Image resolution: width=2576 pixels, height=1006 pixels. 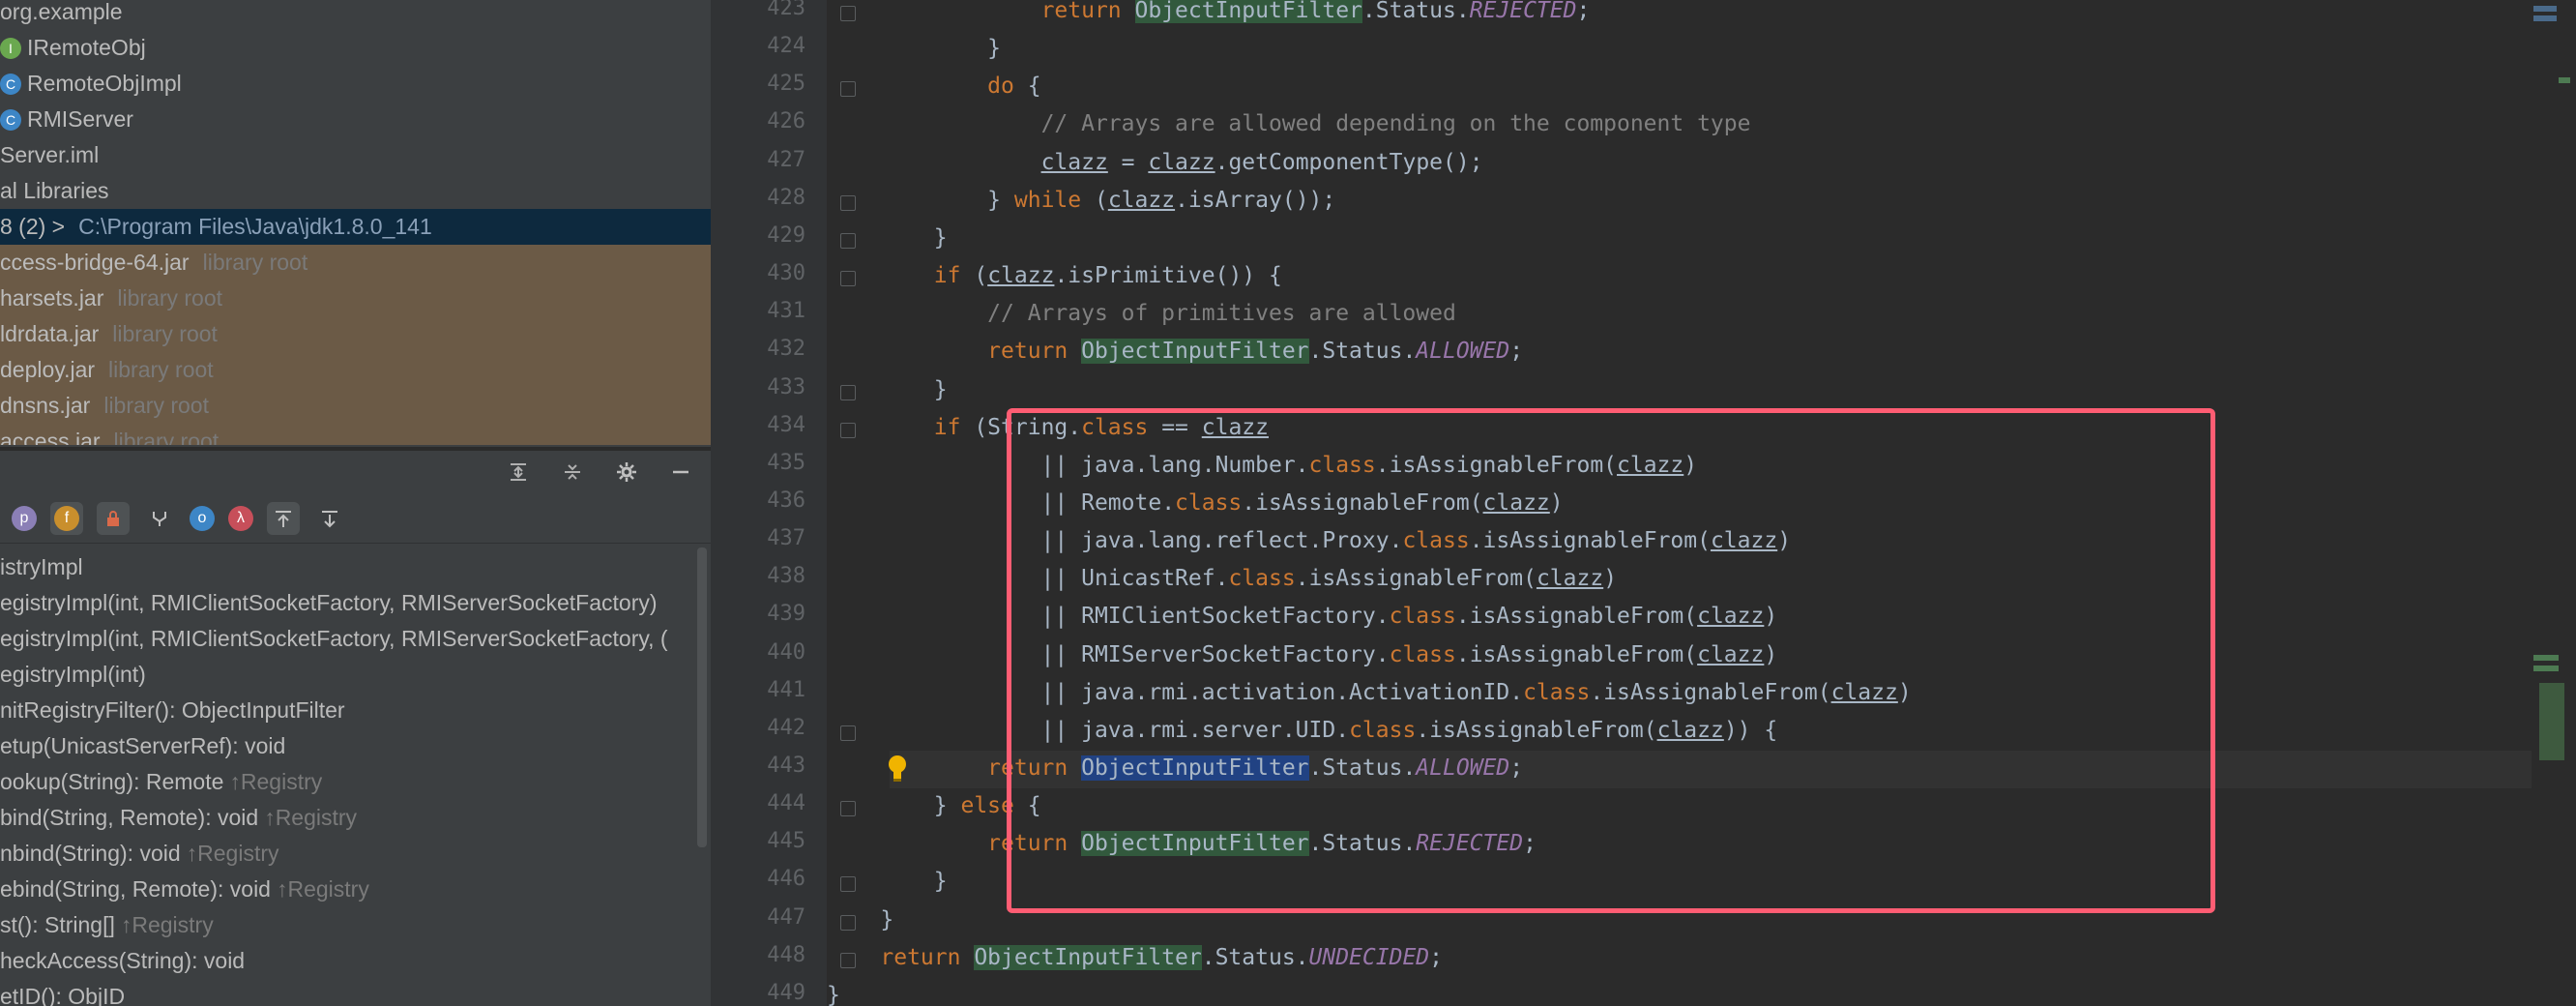 What do you see at coordinates (184, 890) in the screenshot?
I see `structure-item: ebind(String, Remote): void ↑Registry` at bounding box center [184, 890].